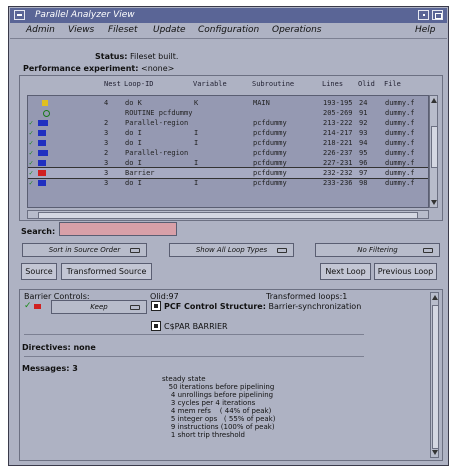 This screenshot has height=472, width=457. What do you see at coordinates (338, 103) in the screenshot?
I see `cell-lines: 193-195` at bounding box center [338, 103].